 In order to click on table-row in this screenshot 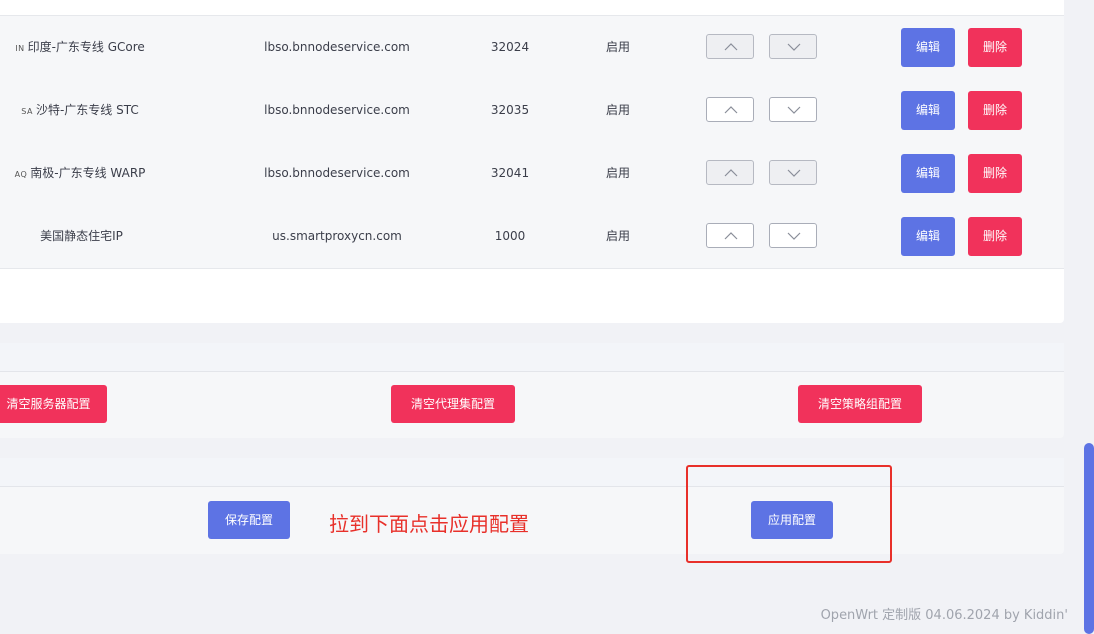, I will do `click(532, 8)`.